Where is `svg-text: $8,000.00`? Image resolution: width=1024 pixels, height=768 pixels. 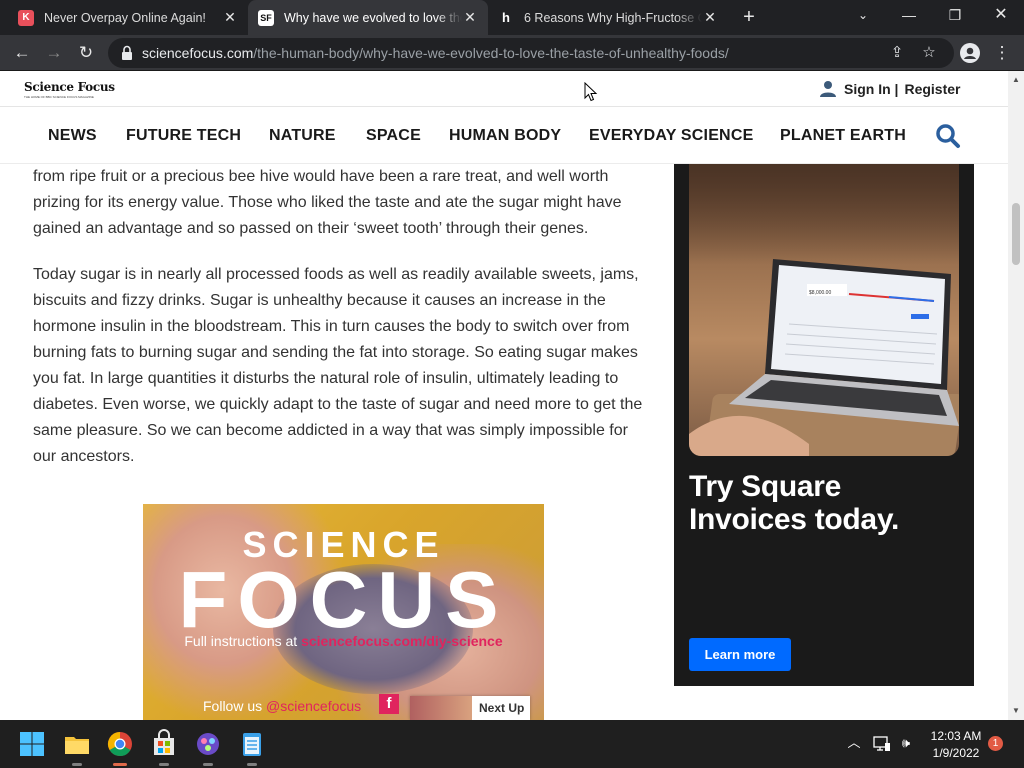
svg-text: $8,000.00 is located at coordinates (820, 293).